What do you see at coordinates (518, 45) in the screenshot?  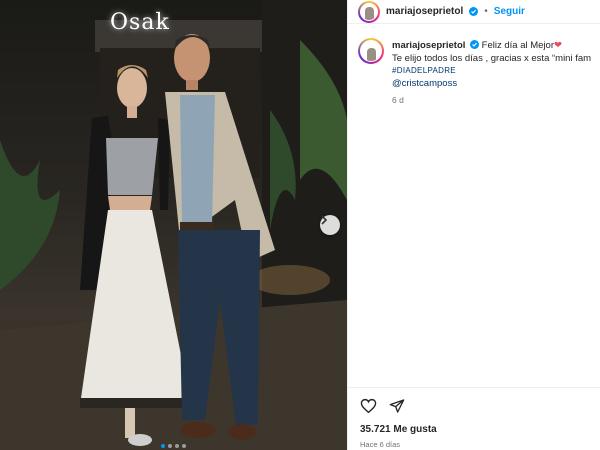 I see `caption-text-1: Feliz día al Mejor` at bounding box center [518, 45].